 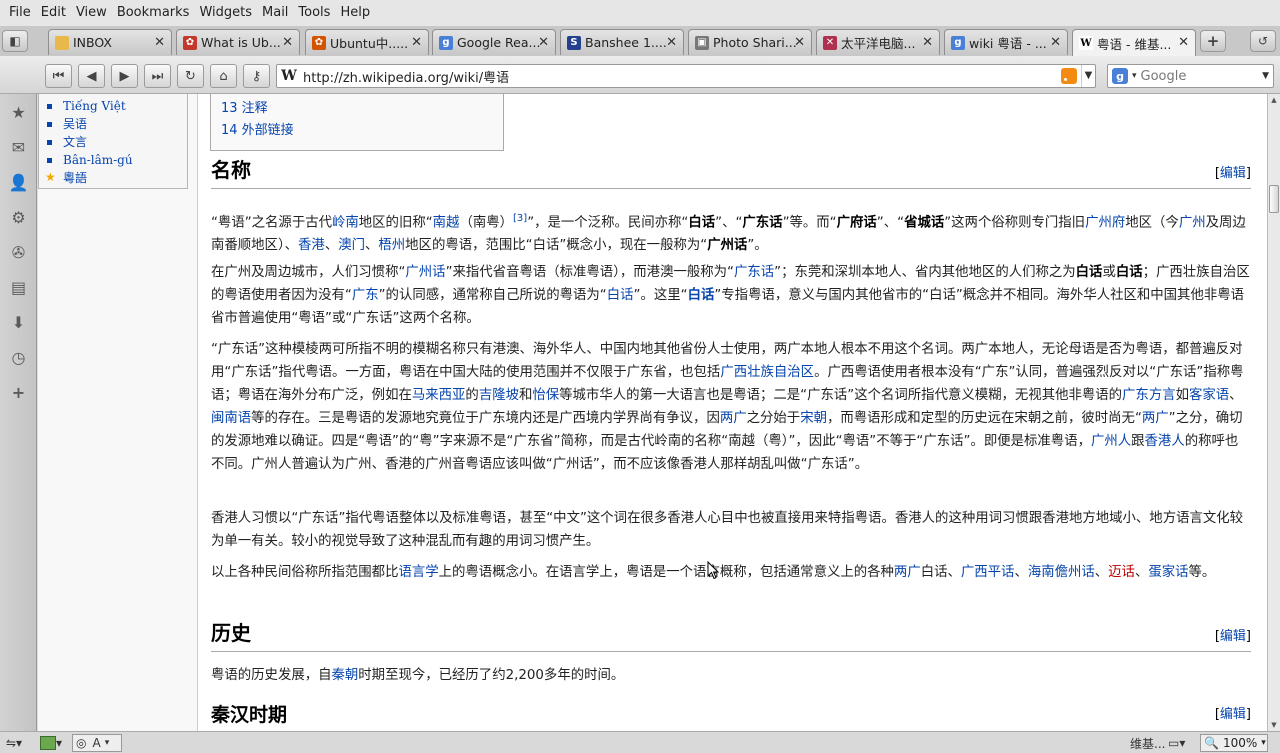 I want to click on wiki-link: 广东, so click(x=365, y=295).